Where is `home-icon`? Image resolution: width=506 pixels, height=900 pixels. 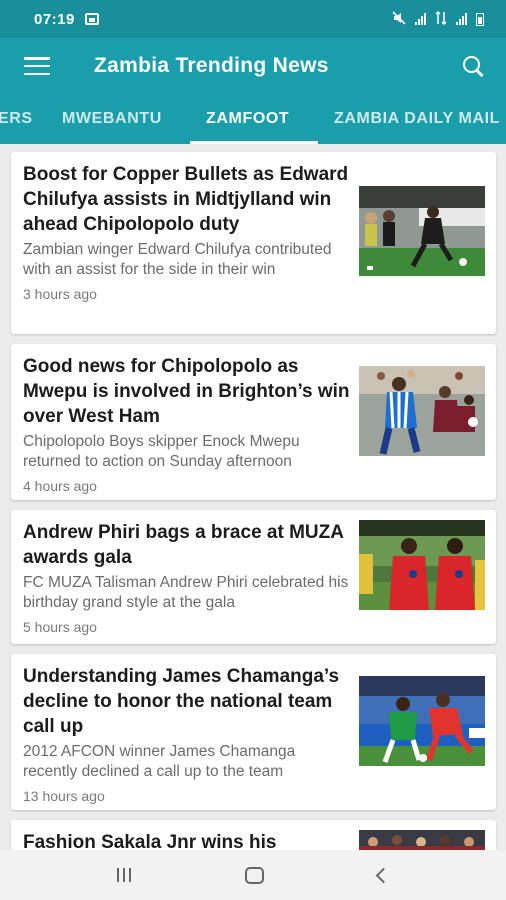
home-icon is located at coordinates (254, 875).